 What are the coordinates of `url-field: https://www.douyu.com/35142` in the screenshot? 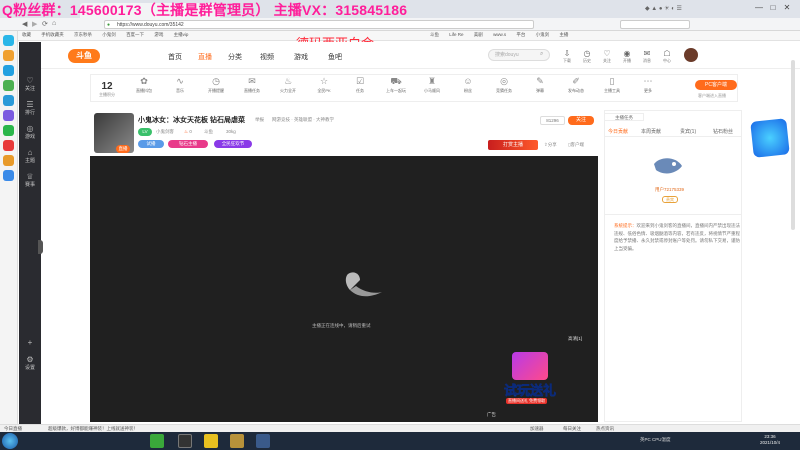 It's located at (319, 24).